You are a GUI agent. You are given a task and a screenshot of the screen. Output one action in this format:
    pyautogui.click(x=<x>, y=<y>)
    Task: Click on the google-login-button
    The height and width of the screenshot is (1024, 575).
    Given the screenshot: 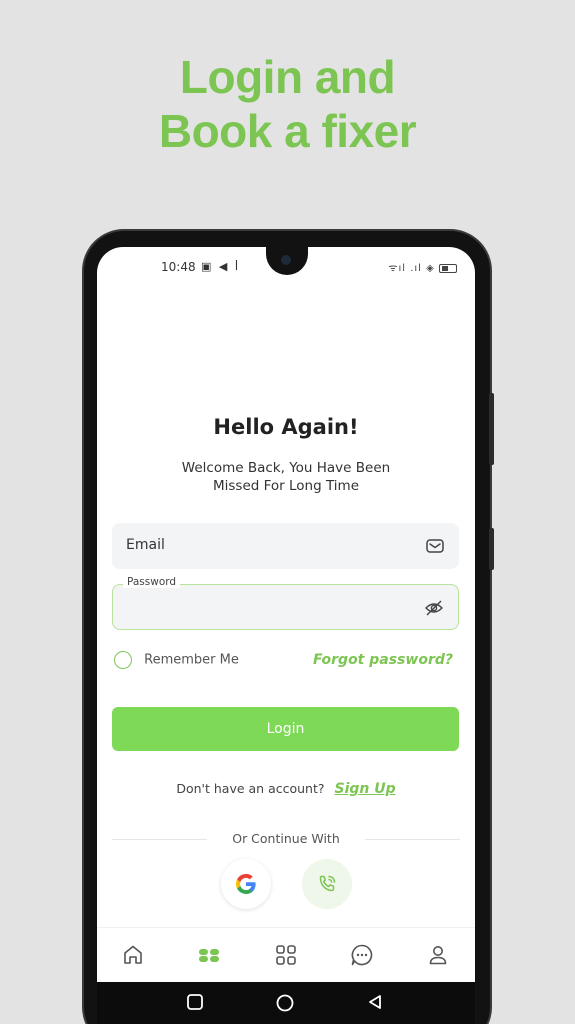 What is the action you would take?
    pyautogui.click(x=246, y=884)
    